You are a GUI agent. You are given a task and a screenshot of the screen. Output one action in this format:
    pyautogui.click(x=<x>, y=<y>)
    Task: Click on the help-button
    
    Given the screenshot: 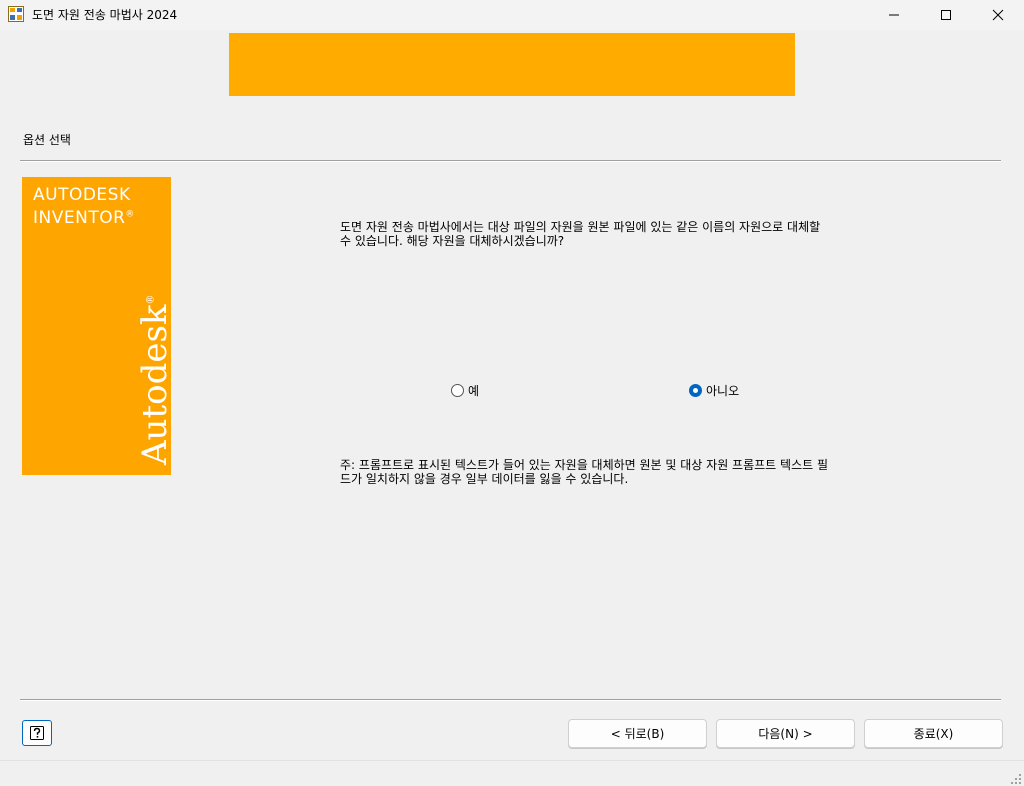 What is the action you would take?
    pyautogui.click(x=37, y=733)
    